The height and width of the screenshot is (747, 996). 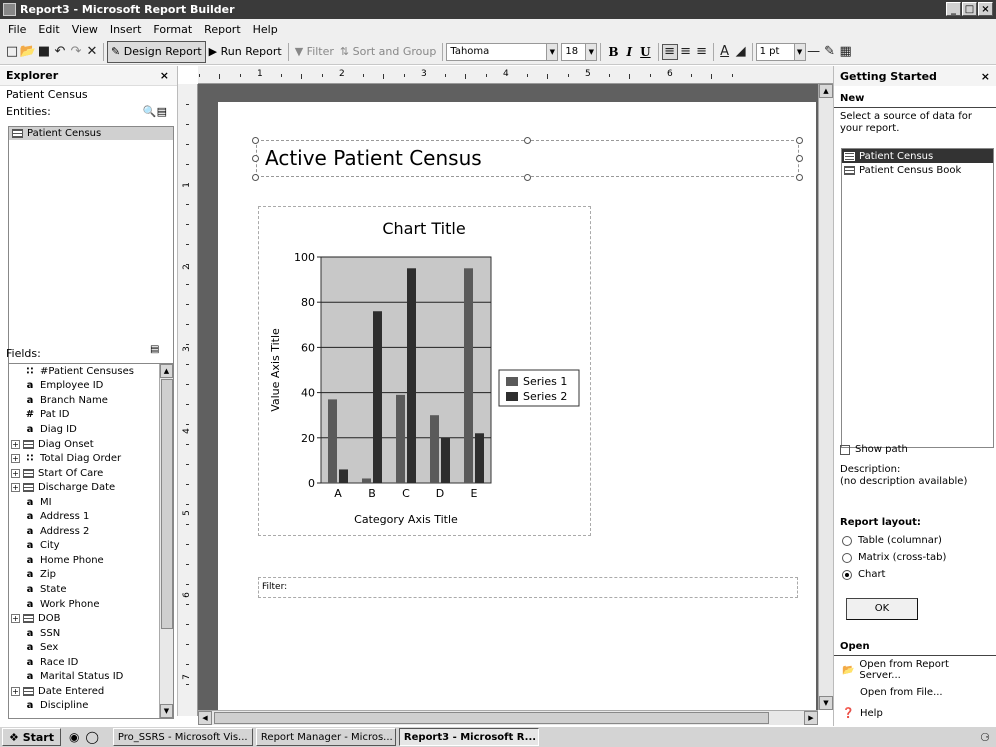 I want to click on redo-icon: ↷, so click(x=76, y=52).